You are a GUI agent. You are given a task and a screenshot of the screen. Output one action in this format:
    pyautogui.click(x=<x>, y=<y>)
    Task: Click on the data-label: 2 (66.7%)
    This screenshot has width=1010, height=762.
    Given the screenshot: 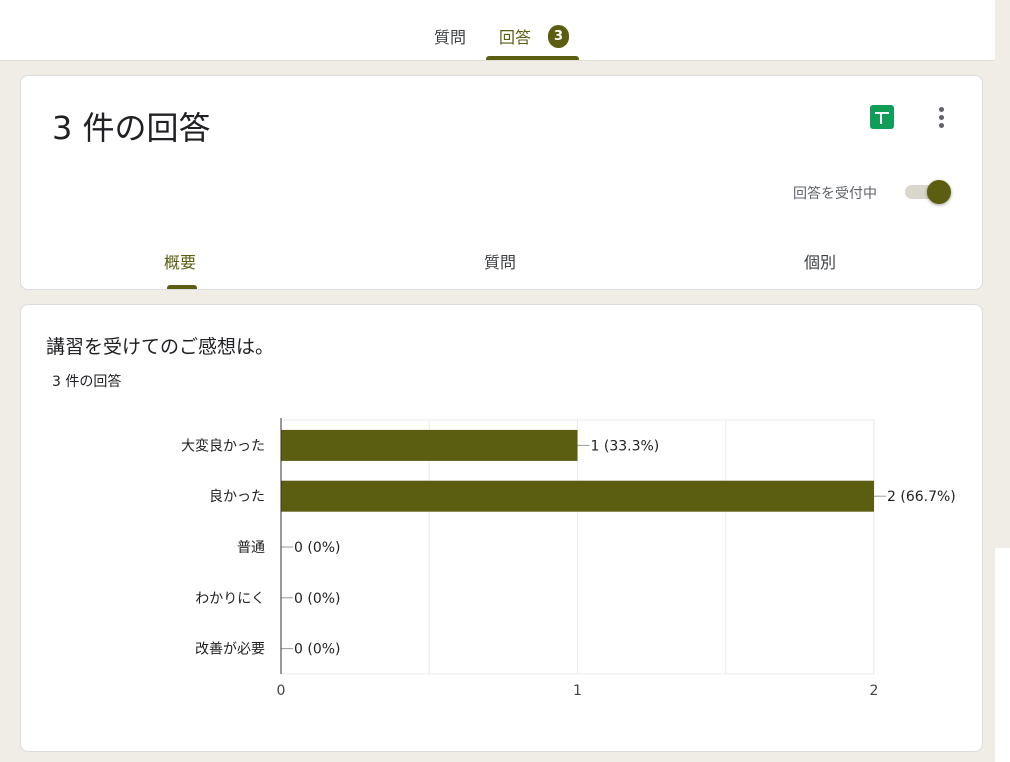 What is the action you would take?
    pyautogui.click(x=921, y=497)
    